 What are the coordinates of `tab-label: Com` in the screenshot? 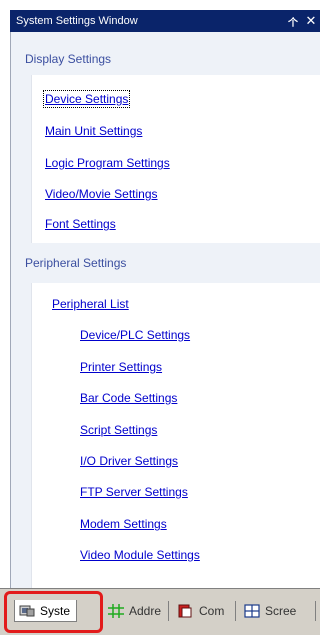 It's located at (212, 611).